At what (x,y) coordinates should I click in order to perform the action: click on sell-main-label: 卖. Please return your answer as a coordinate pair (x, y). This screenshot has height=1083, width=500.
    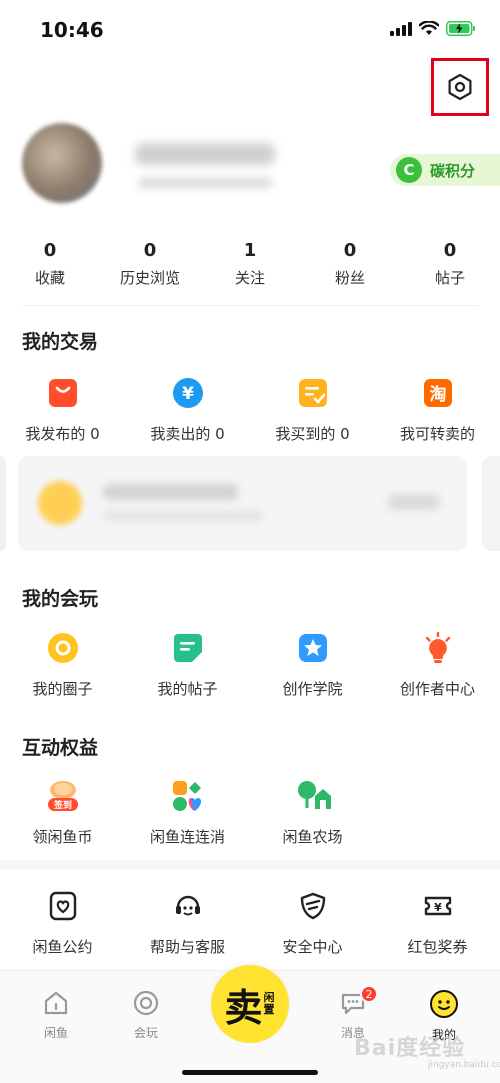
    Looking at the image, I should click on (243, 1007).